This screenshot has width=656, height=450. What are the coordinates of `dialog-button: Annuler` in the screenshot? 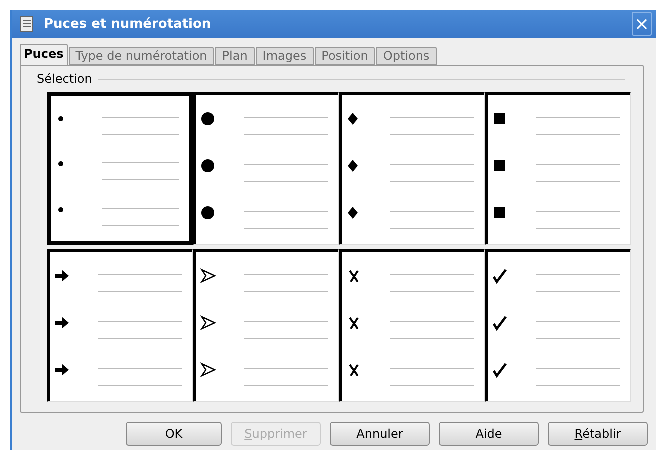 It's located at (380, 434).